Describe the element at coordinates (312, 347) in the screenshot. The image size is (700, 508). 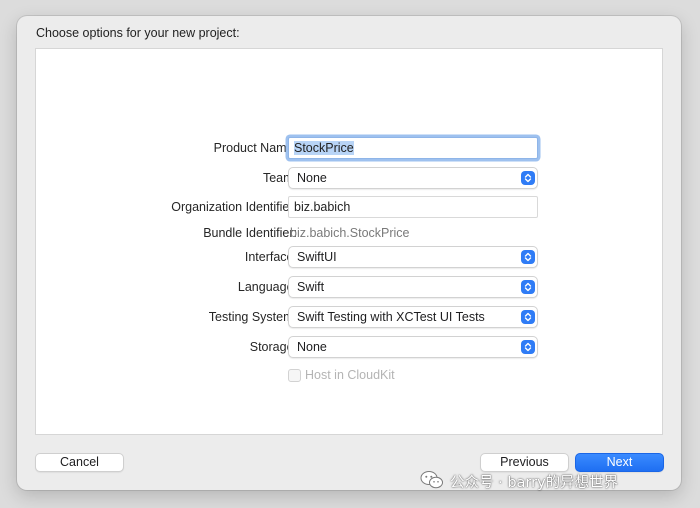
I see `storage-value: None` at that location.